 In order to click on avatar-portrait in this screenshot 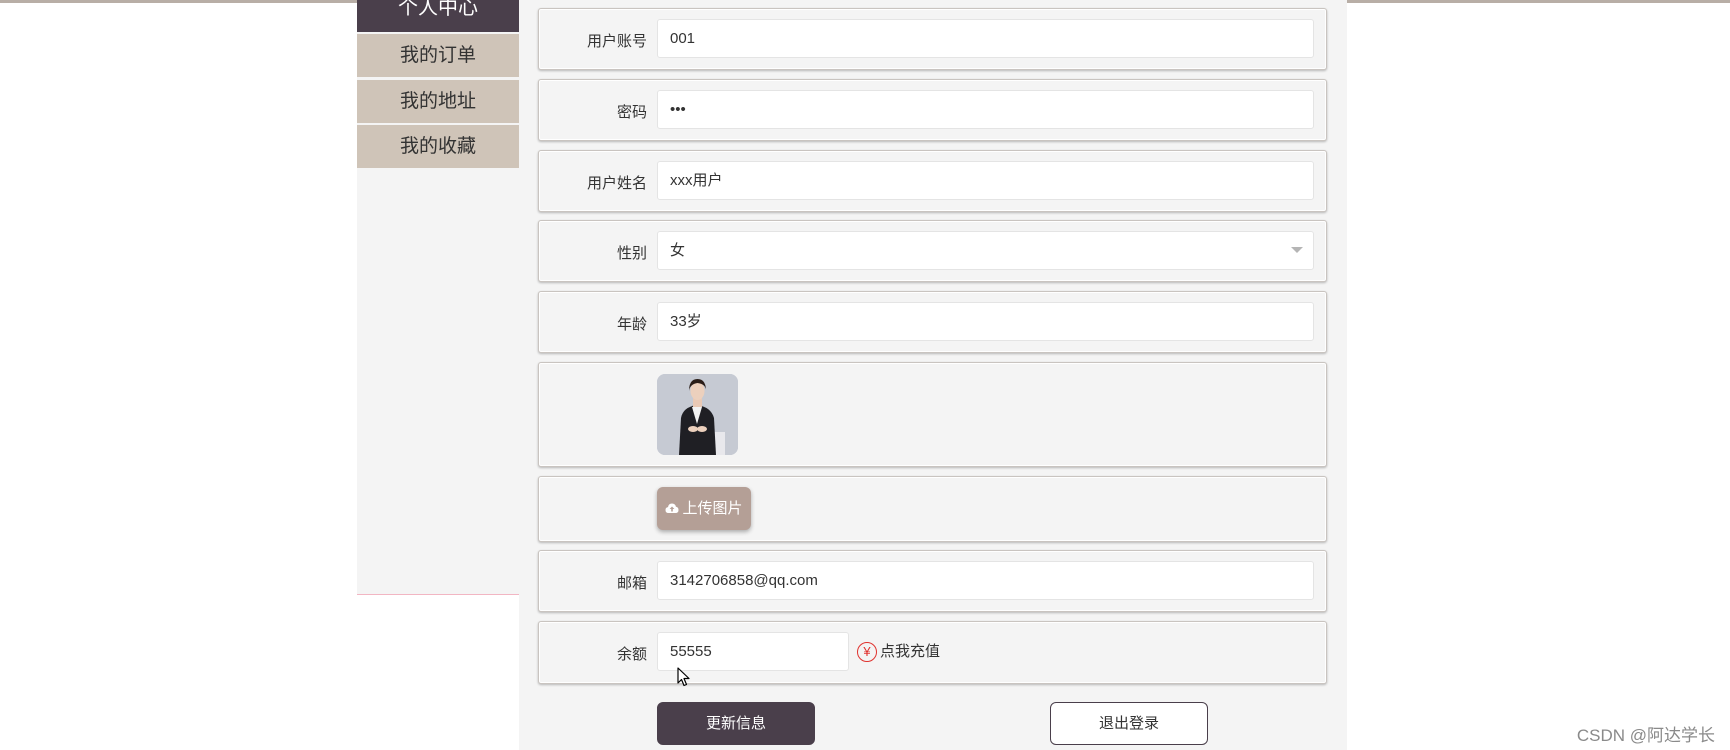, I will do `click(697, 414)`.